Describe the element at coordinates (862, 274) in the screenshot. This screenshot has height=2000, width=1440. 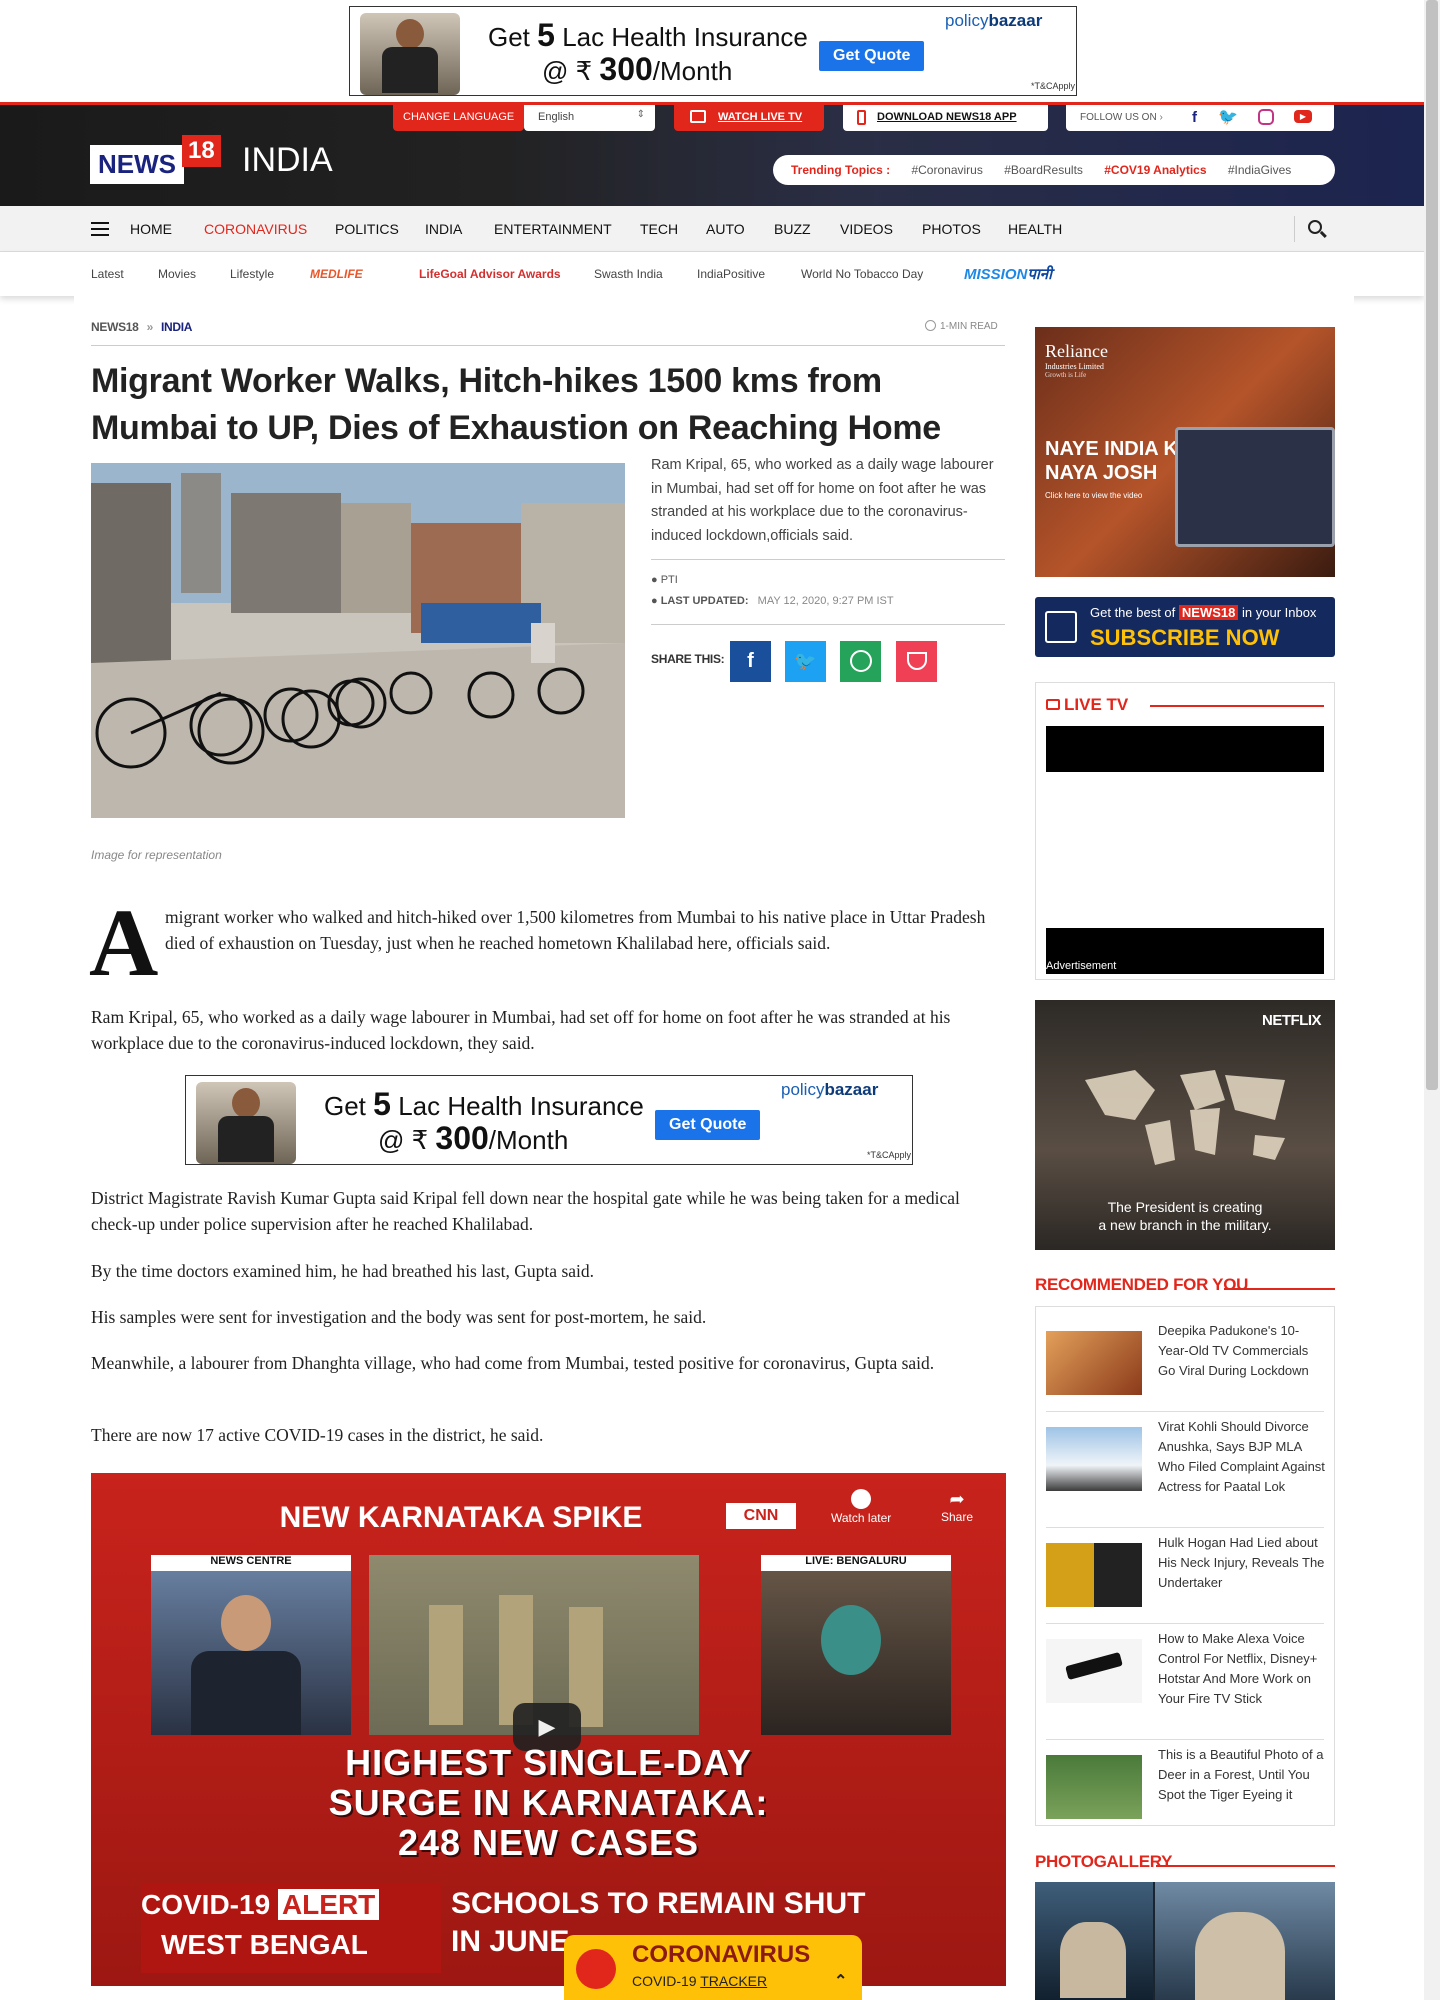
I see `subnav-item-tobacco-day: World No Tobacco Day` at that location.